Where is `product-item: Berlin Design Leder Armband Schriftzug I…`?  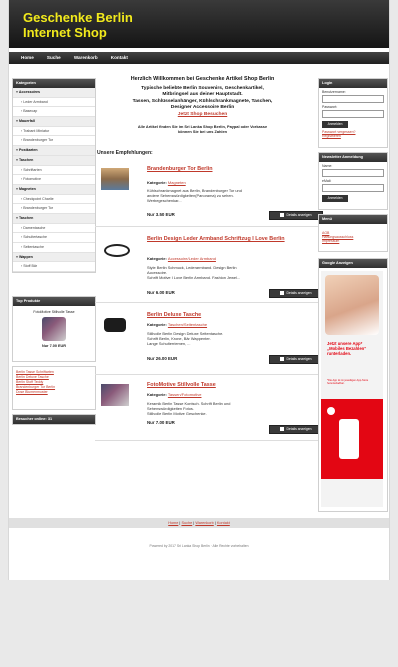 product-item: Berlin Design Leder Armband Schriftzug I… is located at coordinates (209, 267).